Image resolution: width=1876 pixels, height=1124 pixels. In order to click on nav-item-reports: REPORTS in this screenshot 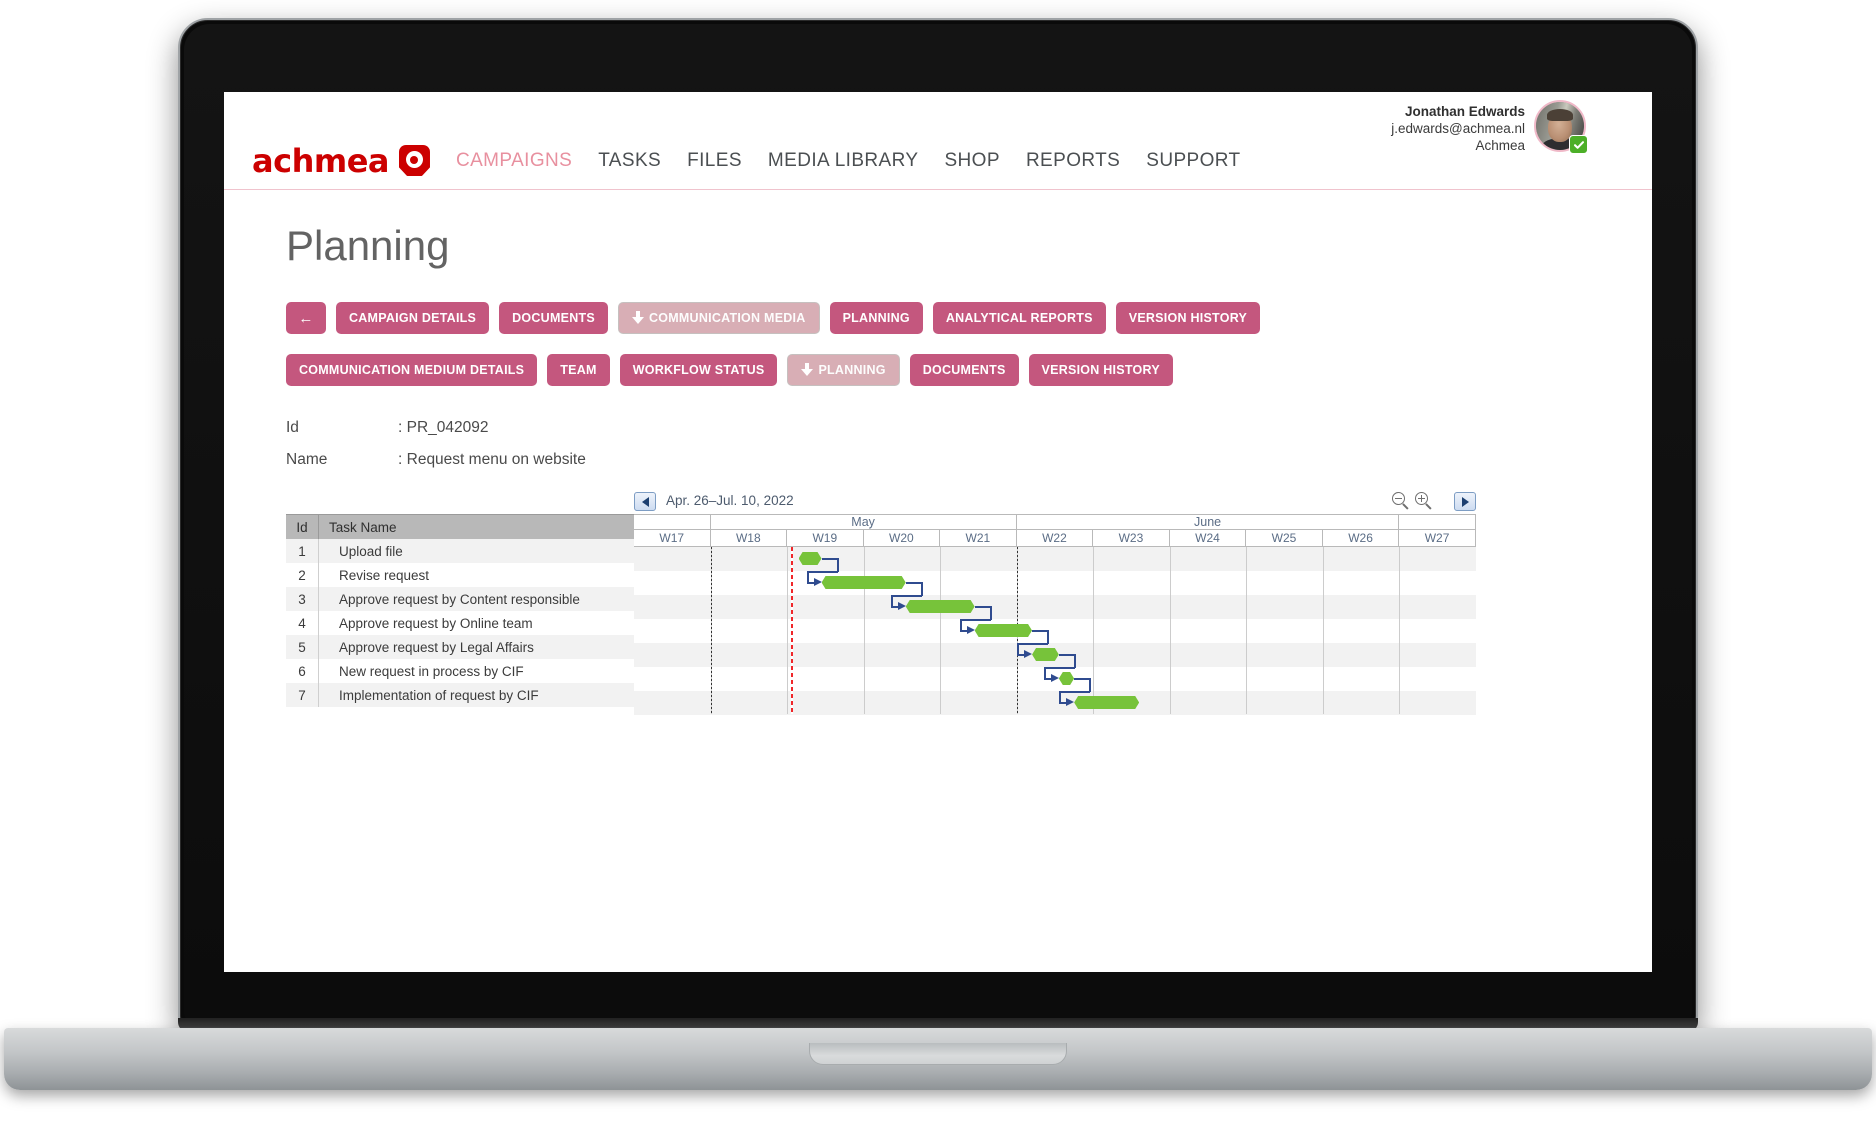, I will do `click(1073, 161)`.